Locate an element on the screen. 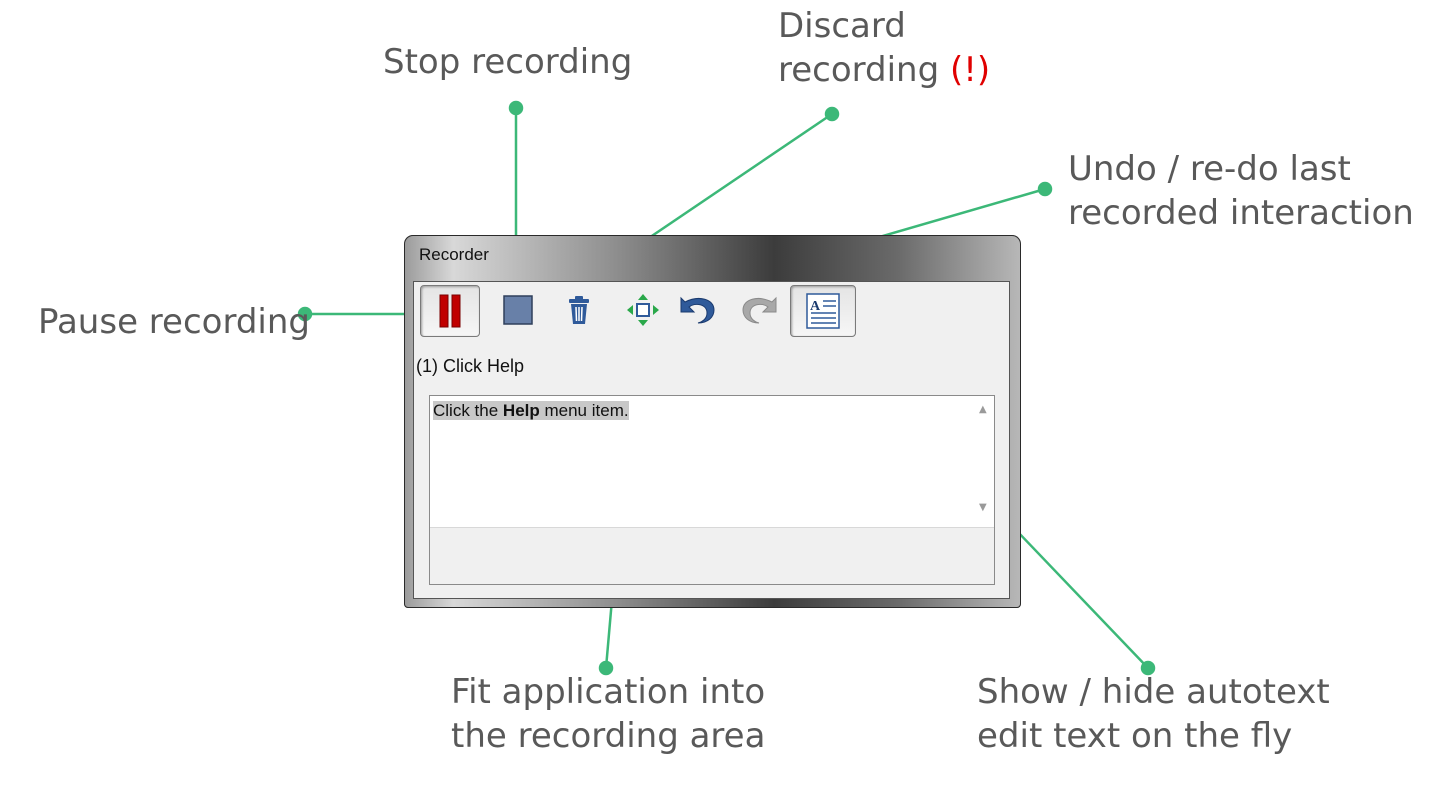  autotext-bold: Help is located at coordinates (521, 410).